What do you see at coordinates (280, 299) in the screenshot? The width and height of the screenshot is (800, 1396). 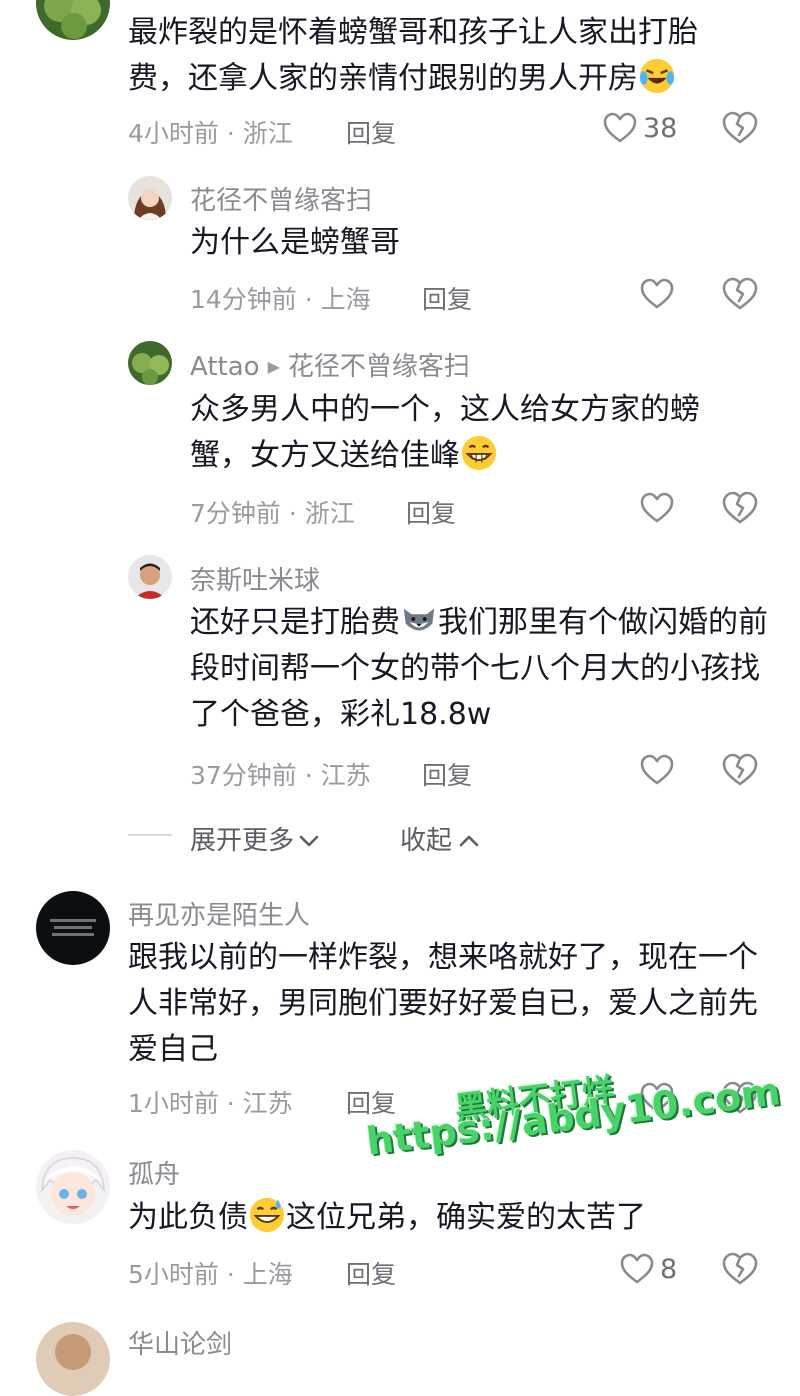 I see `comment-meta: 14分钟前 · 上海` at bounding box center [280, 299].